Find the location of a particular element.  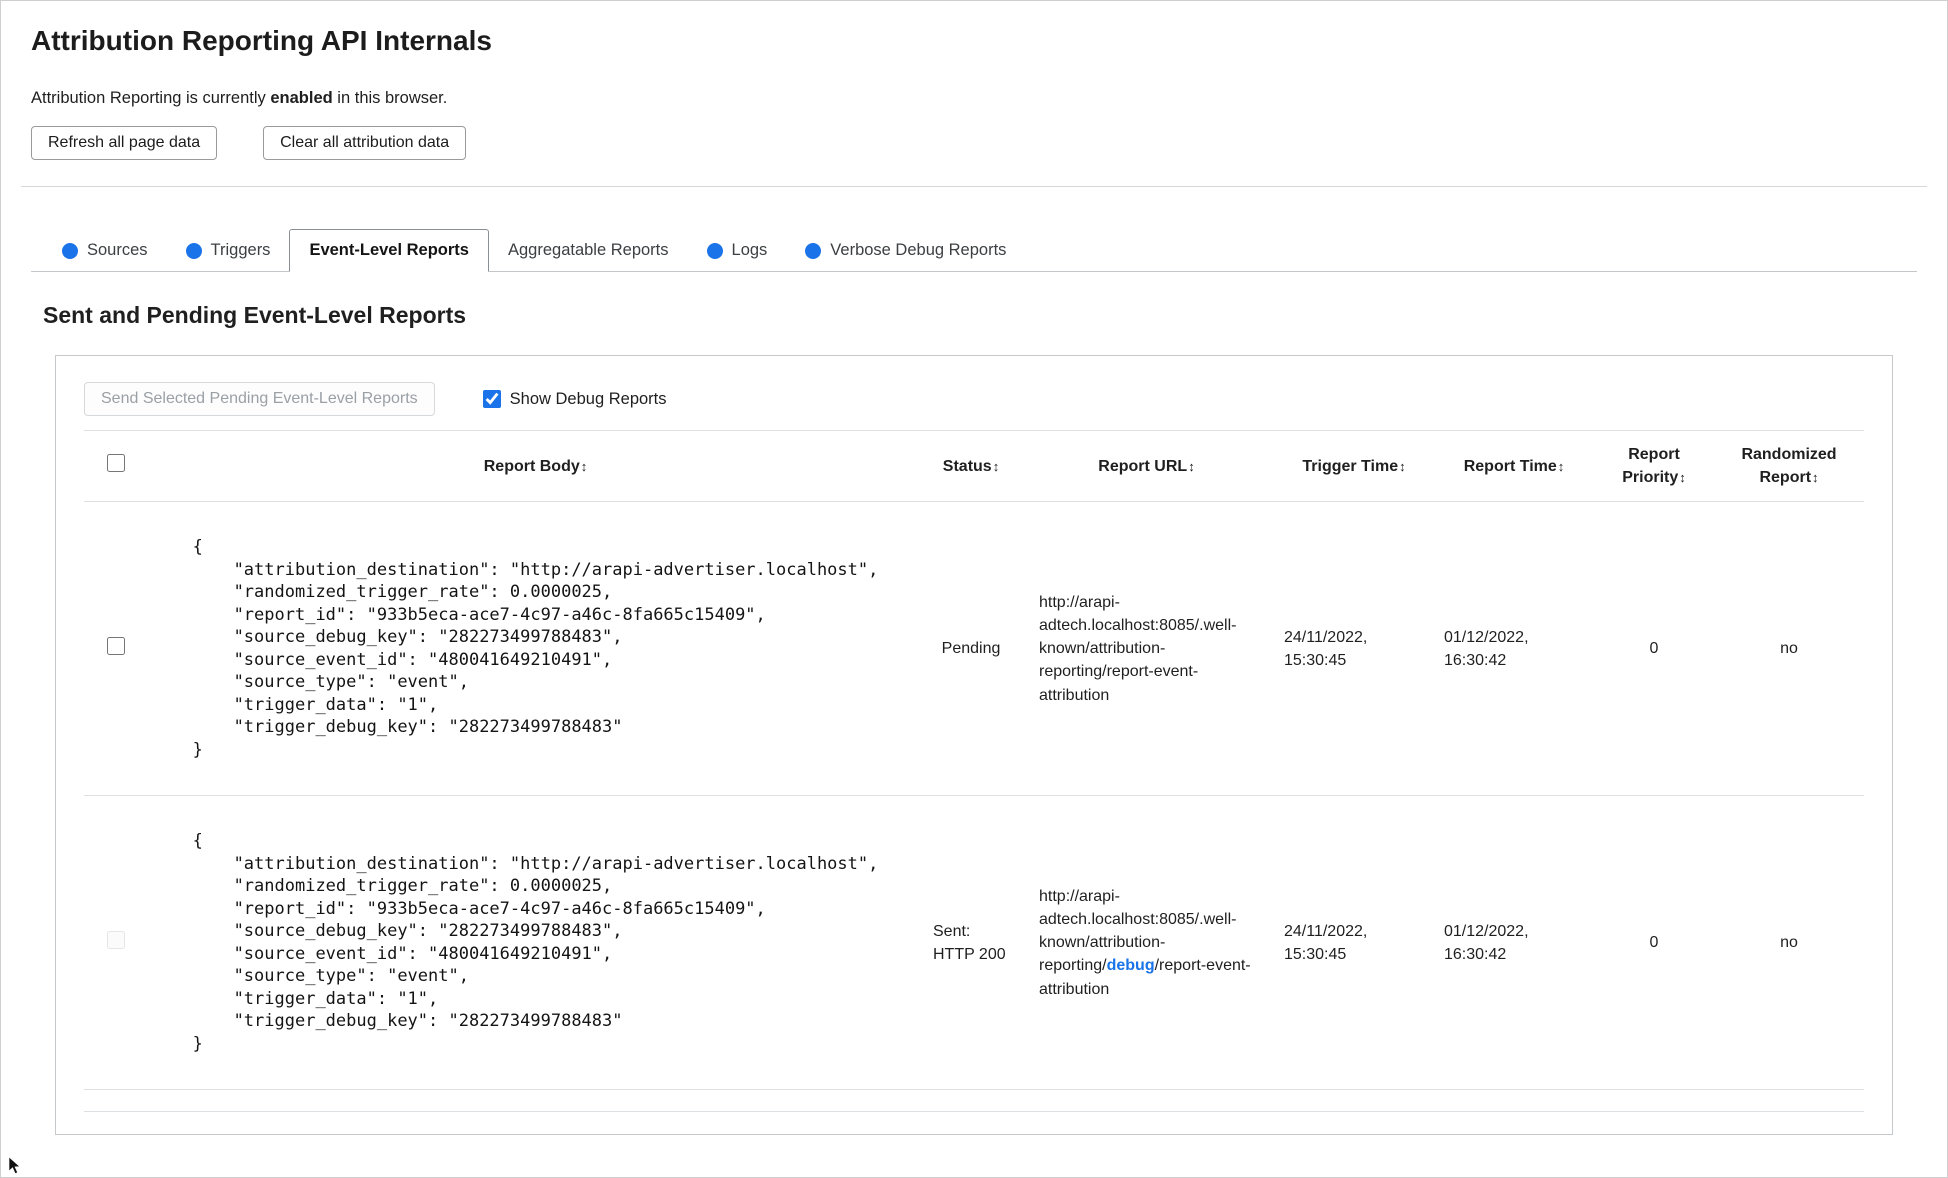

column-header-randomized-report: Randomized Report↕ is located at coordinates (1789, 465).